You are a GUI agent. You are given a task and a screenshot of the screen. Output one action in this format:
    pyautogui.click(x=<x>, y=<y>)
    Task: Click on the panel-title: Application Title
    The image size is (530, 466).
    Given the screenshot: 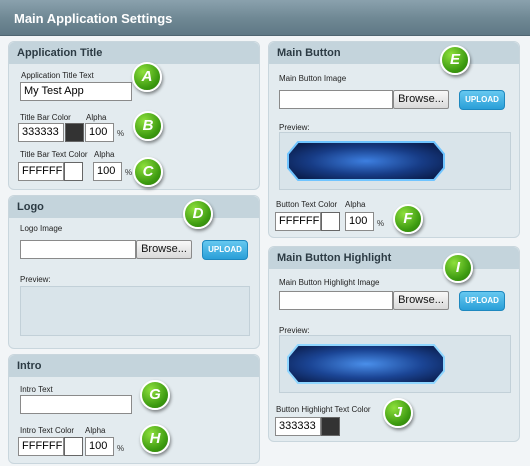 What is the action you would take?
    pyautogui.click(x=60, y=53)
    